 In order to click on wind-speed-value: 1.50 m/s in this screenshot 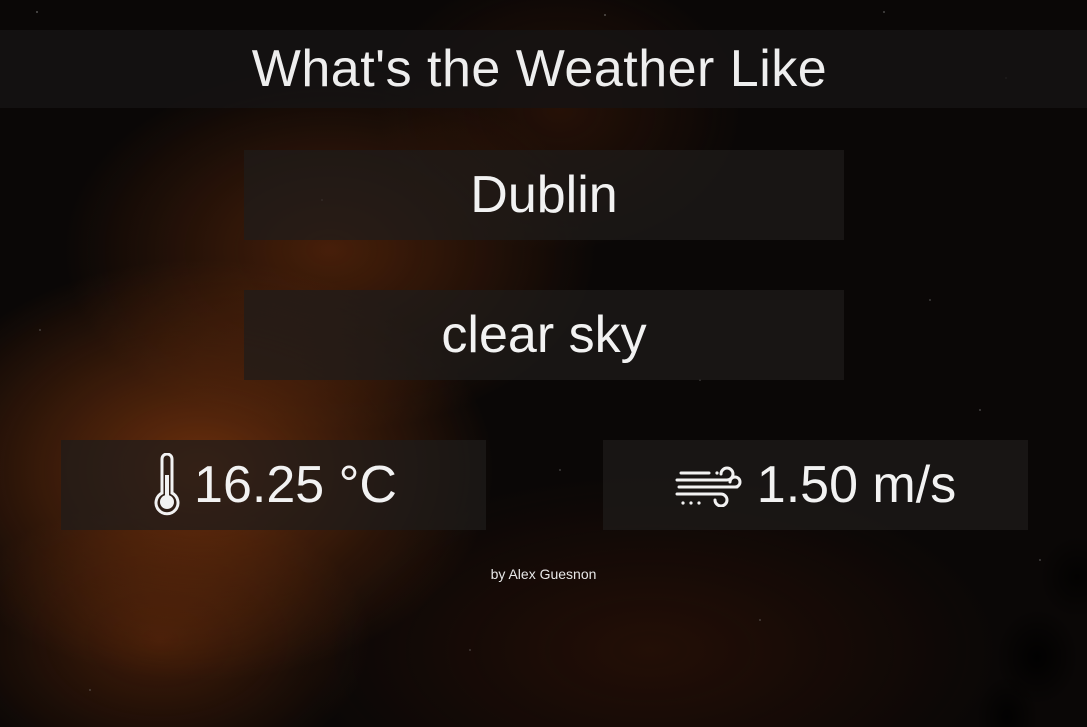, I will do `click(856, 485)`.